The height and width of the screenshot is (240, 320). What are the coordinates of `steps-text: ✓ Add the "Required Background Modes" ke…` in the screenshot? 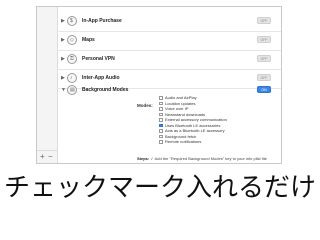 It's located at (208, 158).